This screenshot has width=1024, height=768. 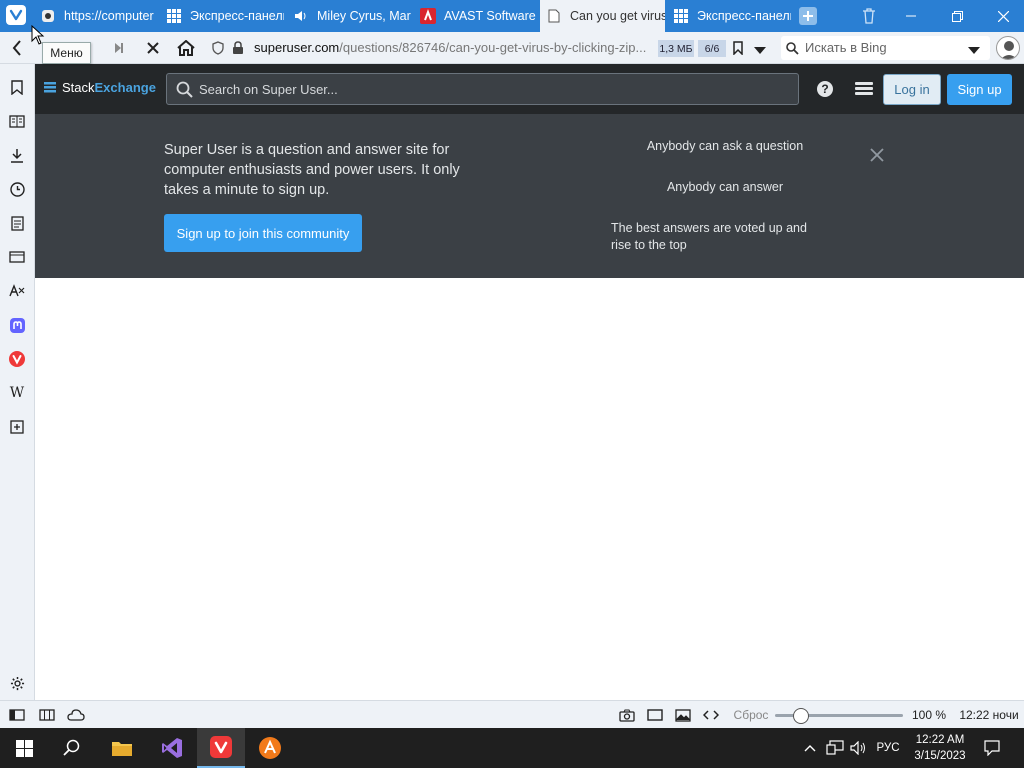 I want to click on camera-icon, so click(x=627, y=715).